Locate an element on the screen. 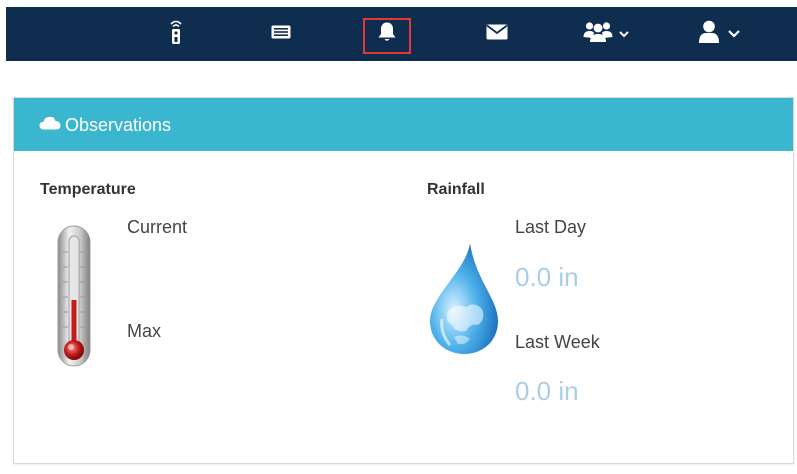 This screenshot has height=474, width=797. user-icon is located at coordinates (709, 34).